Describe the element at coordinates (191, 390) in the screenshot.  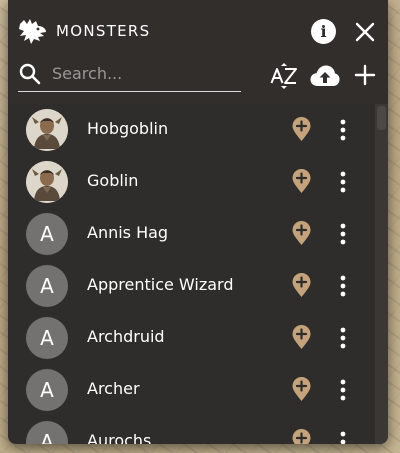
I see `list-item: A Archer` at that location.